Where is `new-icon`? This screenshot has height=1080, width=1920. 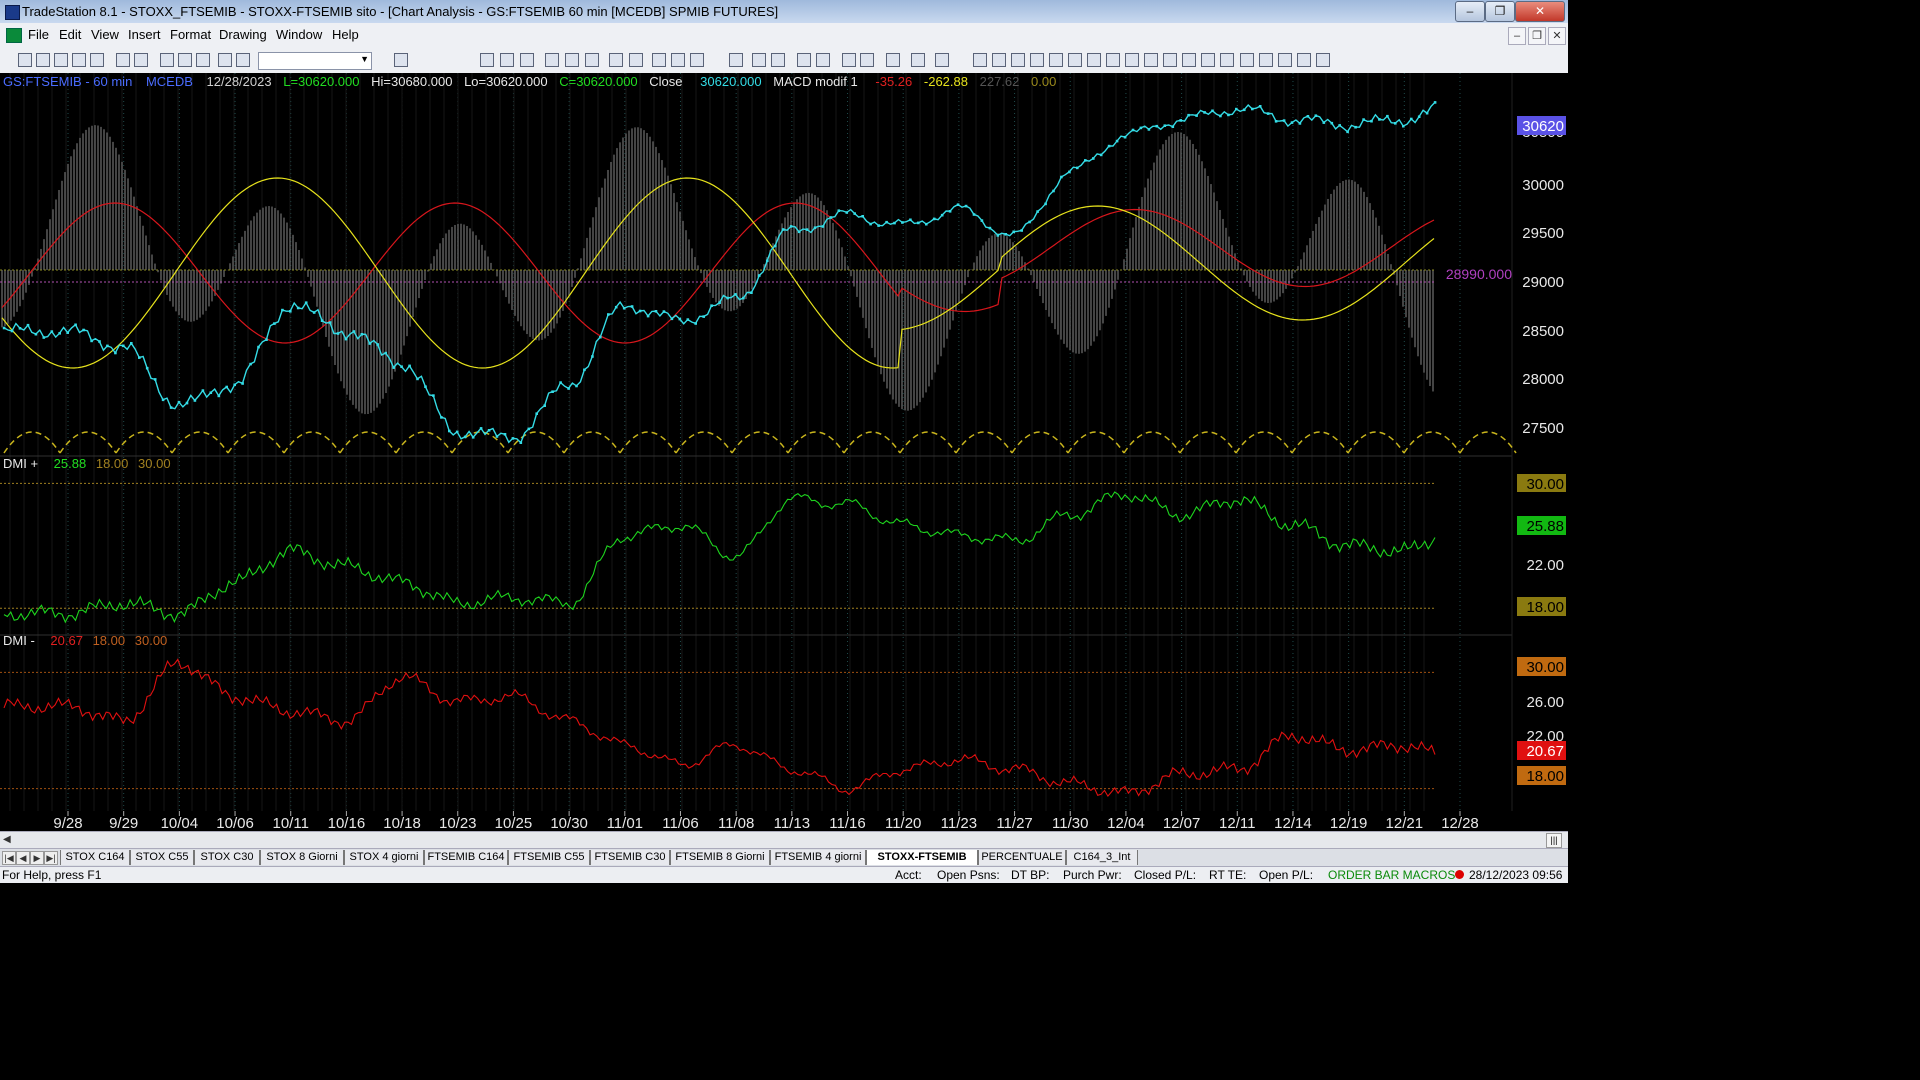
new-icon is located at coordinates (25, 60).